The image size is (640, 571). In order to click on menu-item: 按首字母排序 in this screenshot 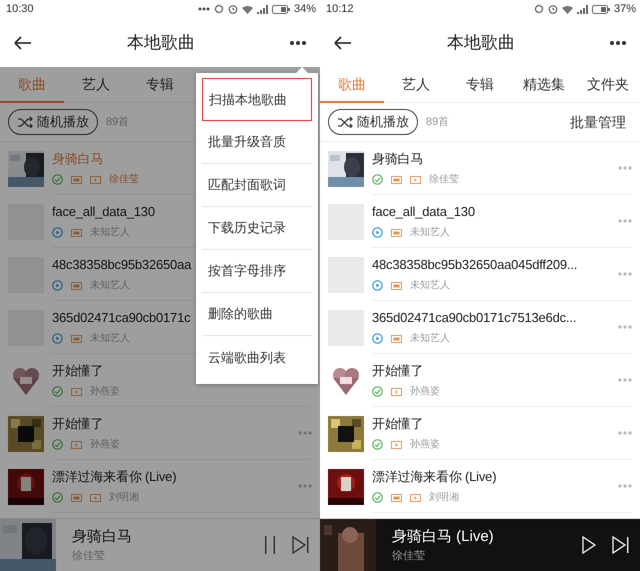, I will do `click(257, 271)`.